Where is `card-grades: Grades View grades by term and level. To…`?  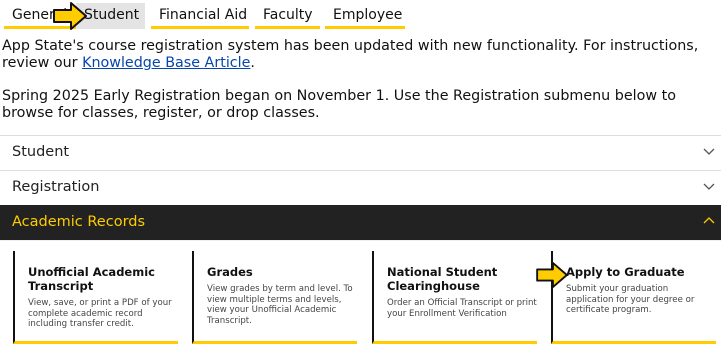
card-grades: Grades View grades by term and level. To… is located at coordinates (274, 297).